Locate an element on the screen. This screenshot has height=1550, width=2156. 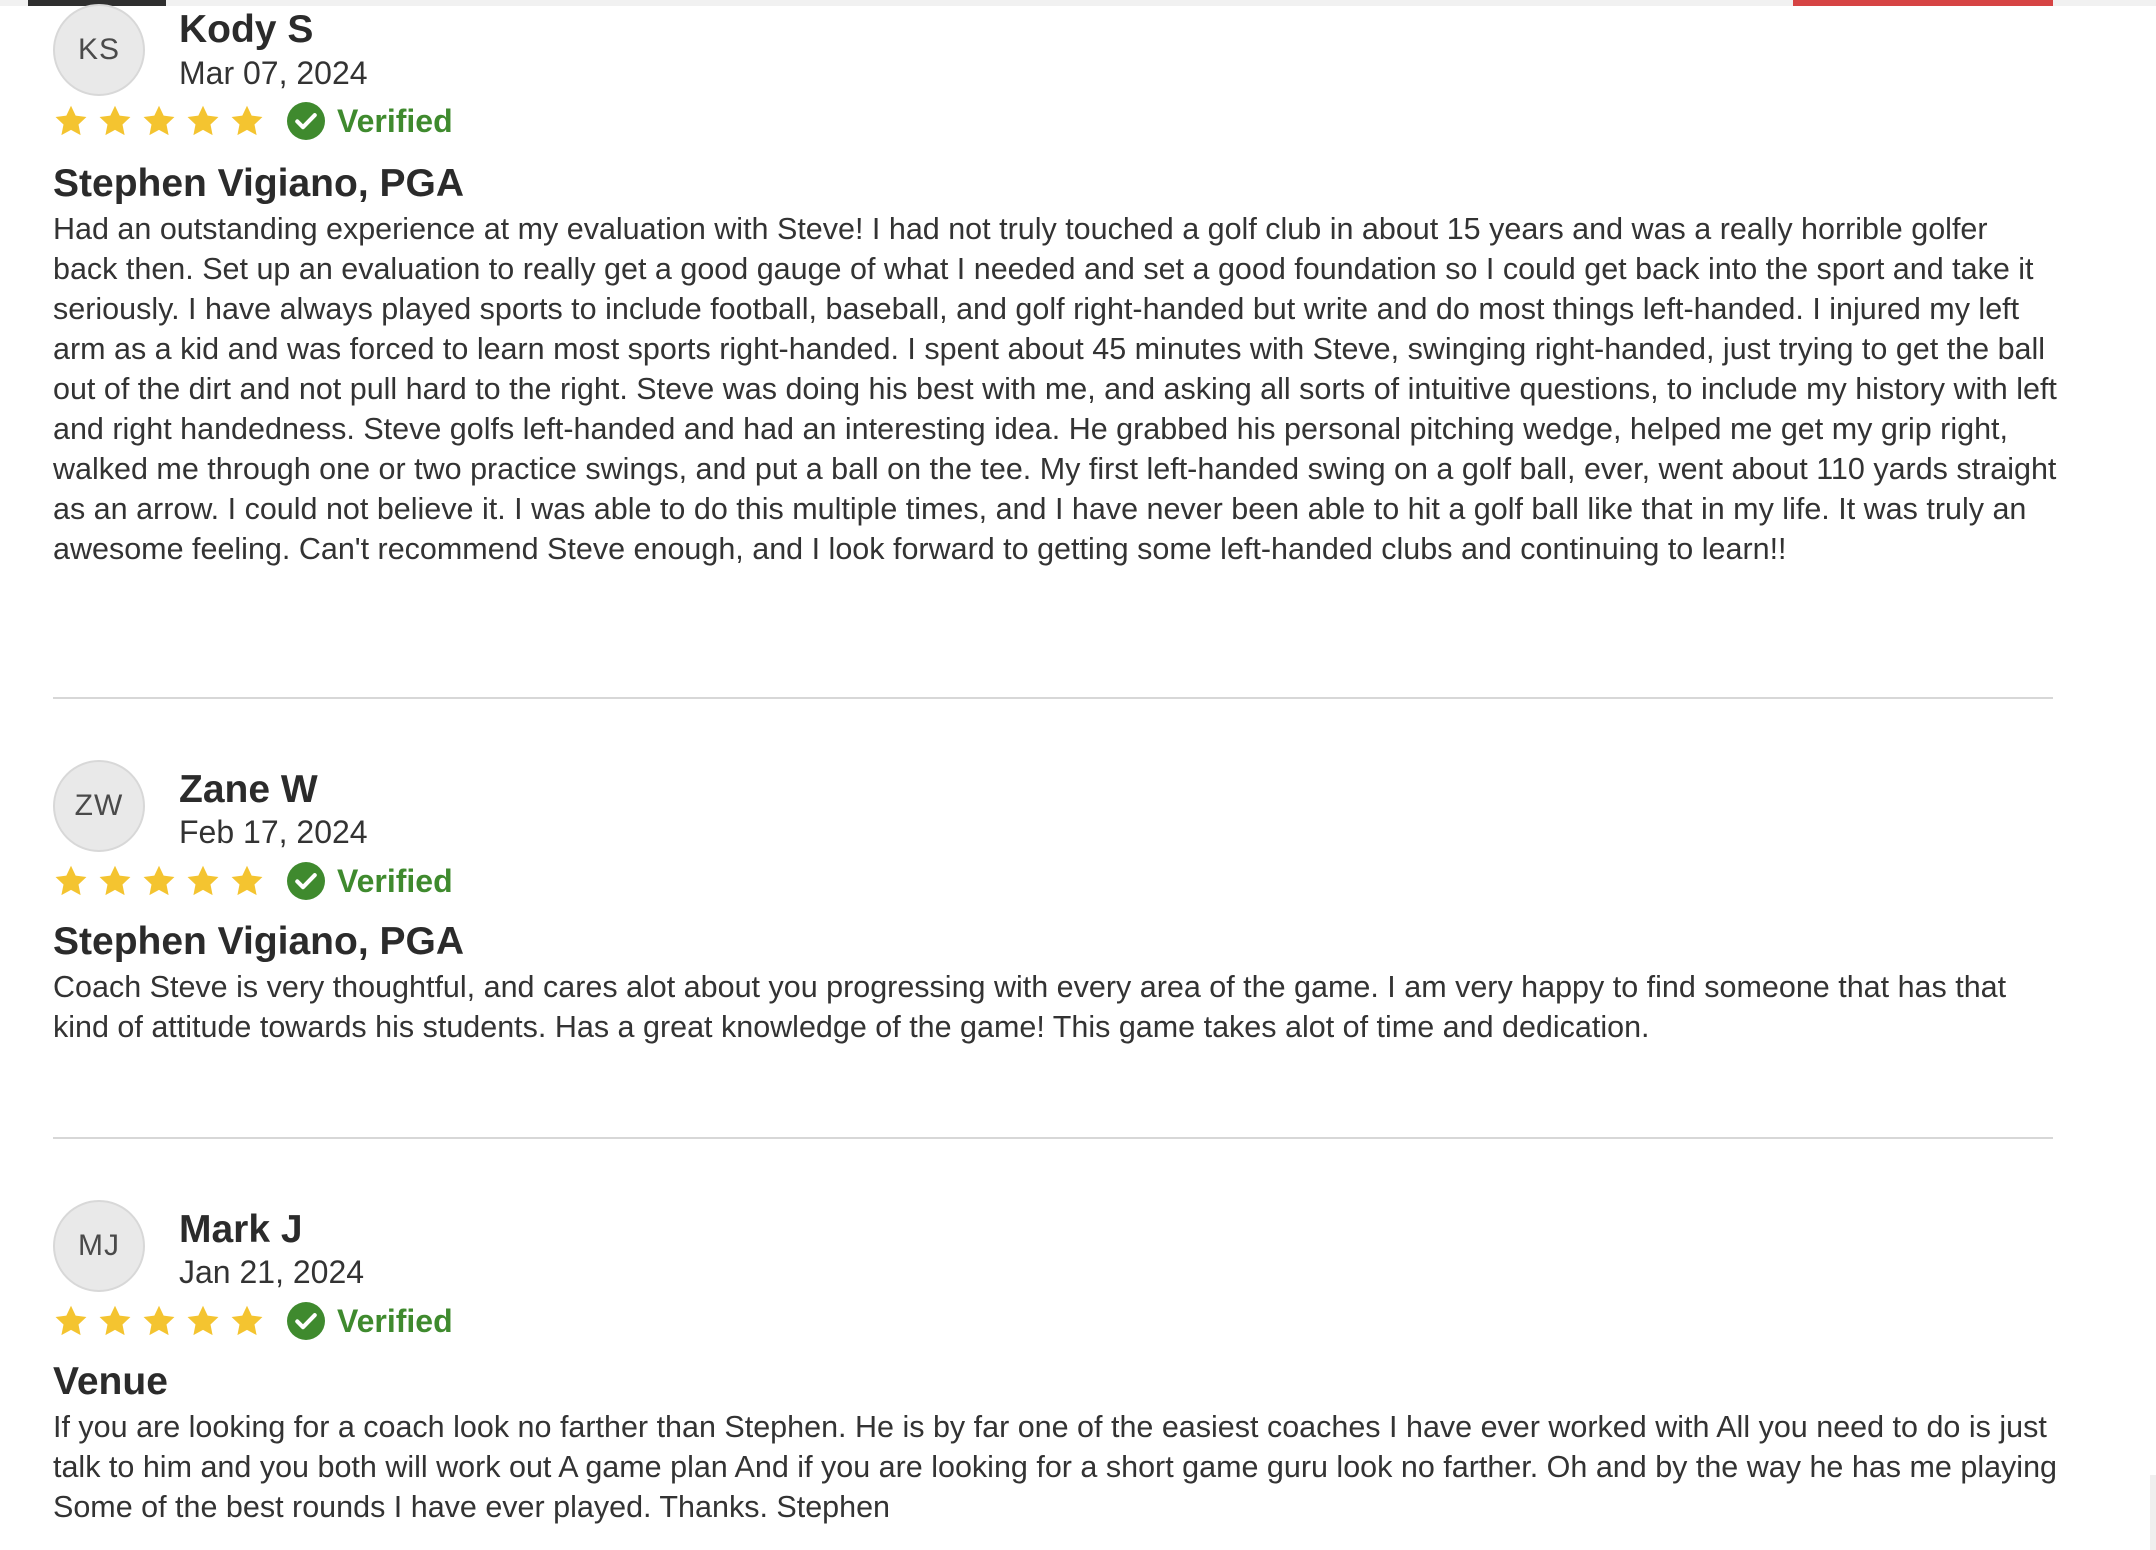
reviewer-name: Kody S is located at coordinates (246, 29).